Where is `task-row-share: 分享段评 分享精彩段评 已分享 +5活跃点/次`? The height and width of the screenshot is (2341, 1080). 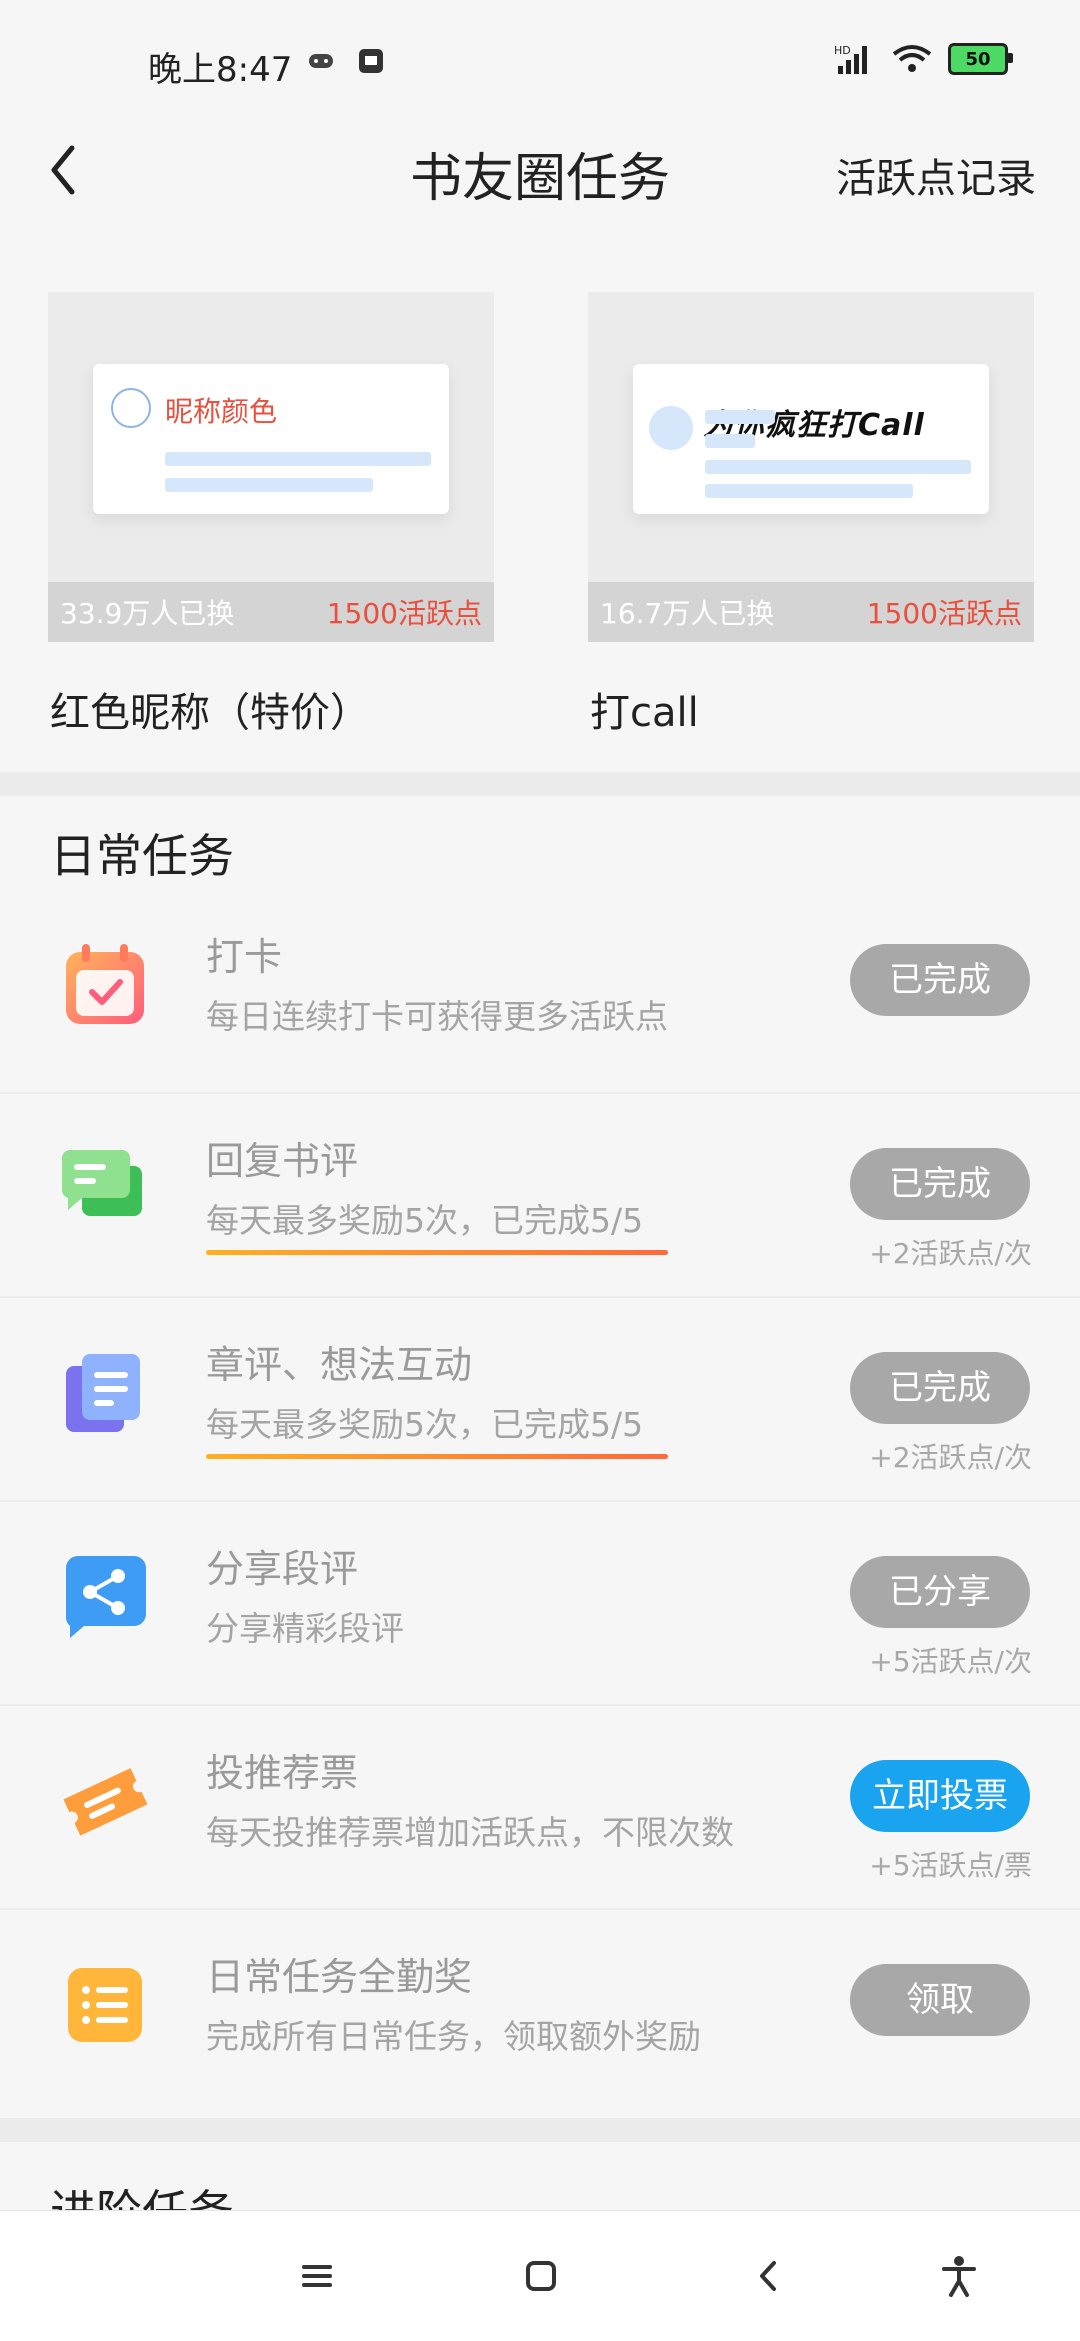 task-row-share: 分享段评 分享精彩段评 已分享 +5活跃点/次 is located at coordinates (540, 1604).